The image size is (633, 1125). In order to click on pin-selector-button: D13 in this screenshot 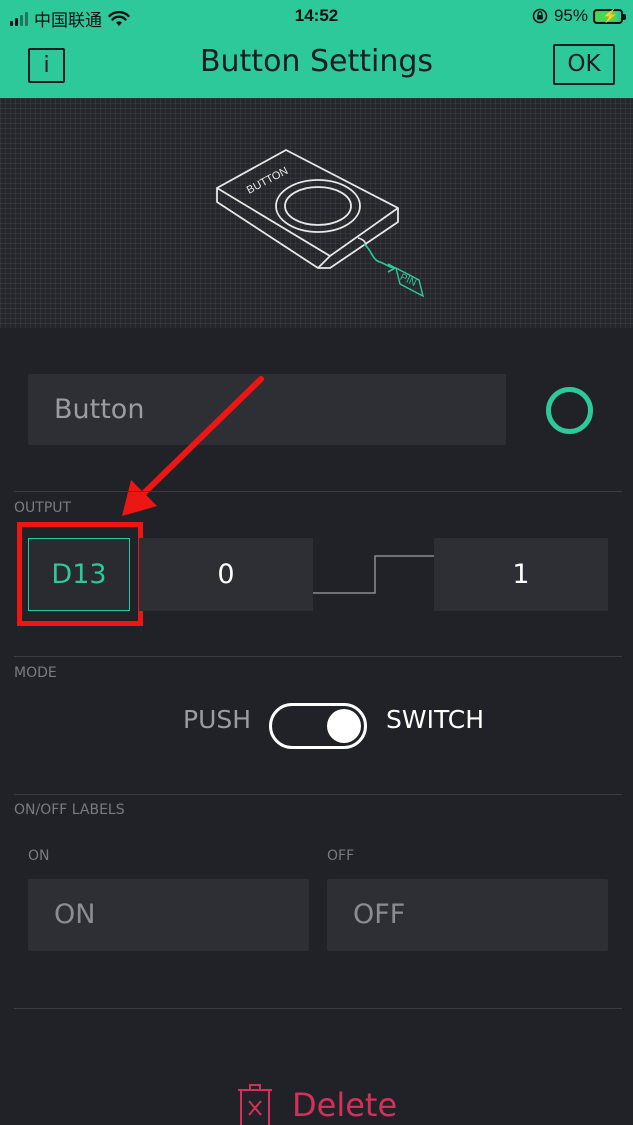, I will do `click(79, 574)`.